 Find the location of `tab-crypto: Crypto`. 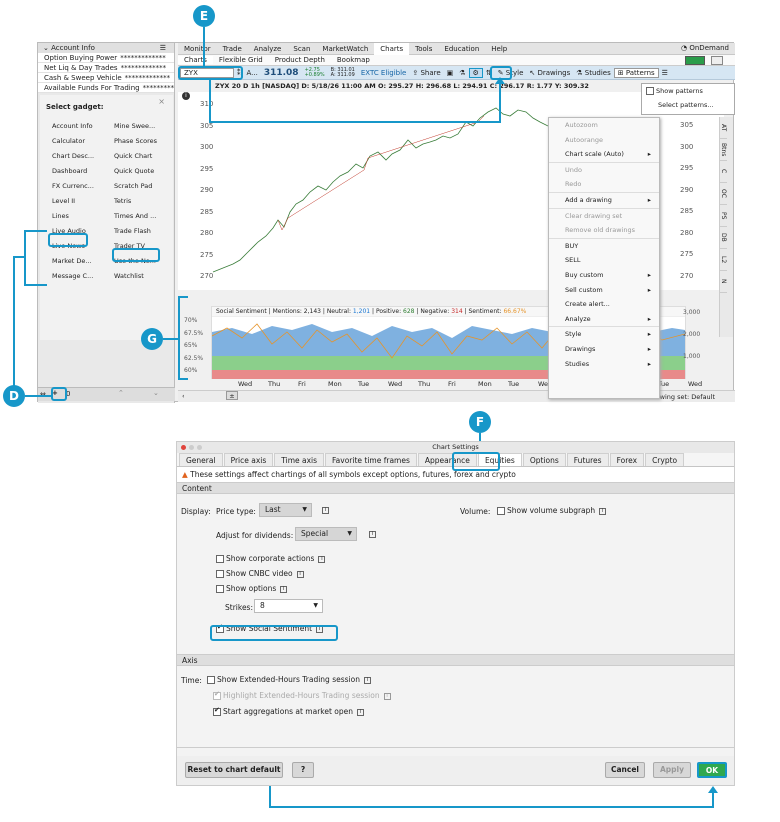

tab-crypto: Crypto is located at coordinates (665, 459).